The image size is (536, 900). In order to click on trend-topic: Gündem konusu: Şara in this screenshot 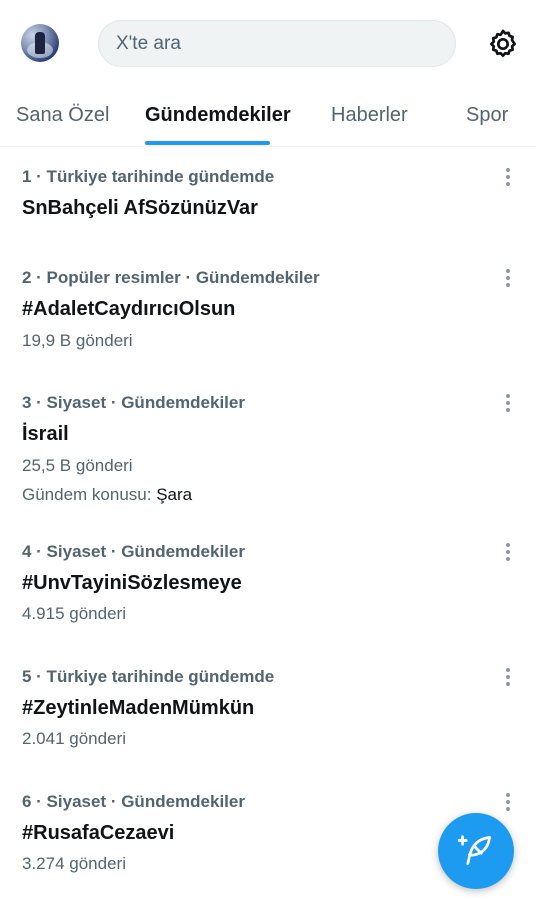, I will do `click(107, 495)`.